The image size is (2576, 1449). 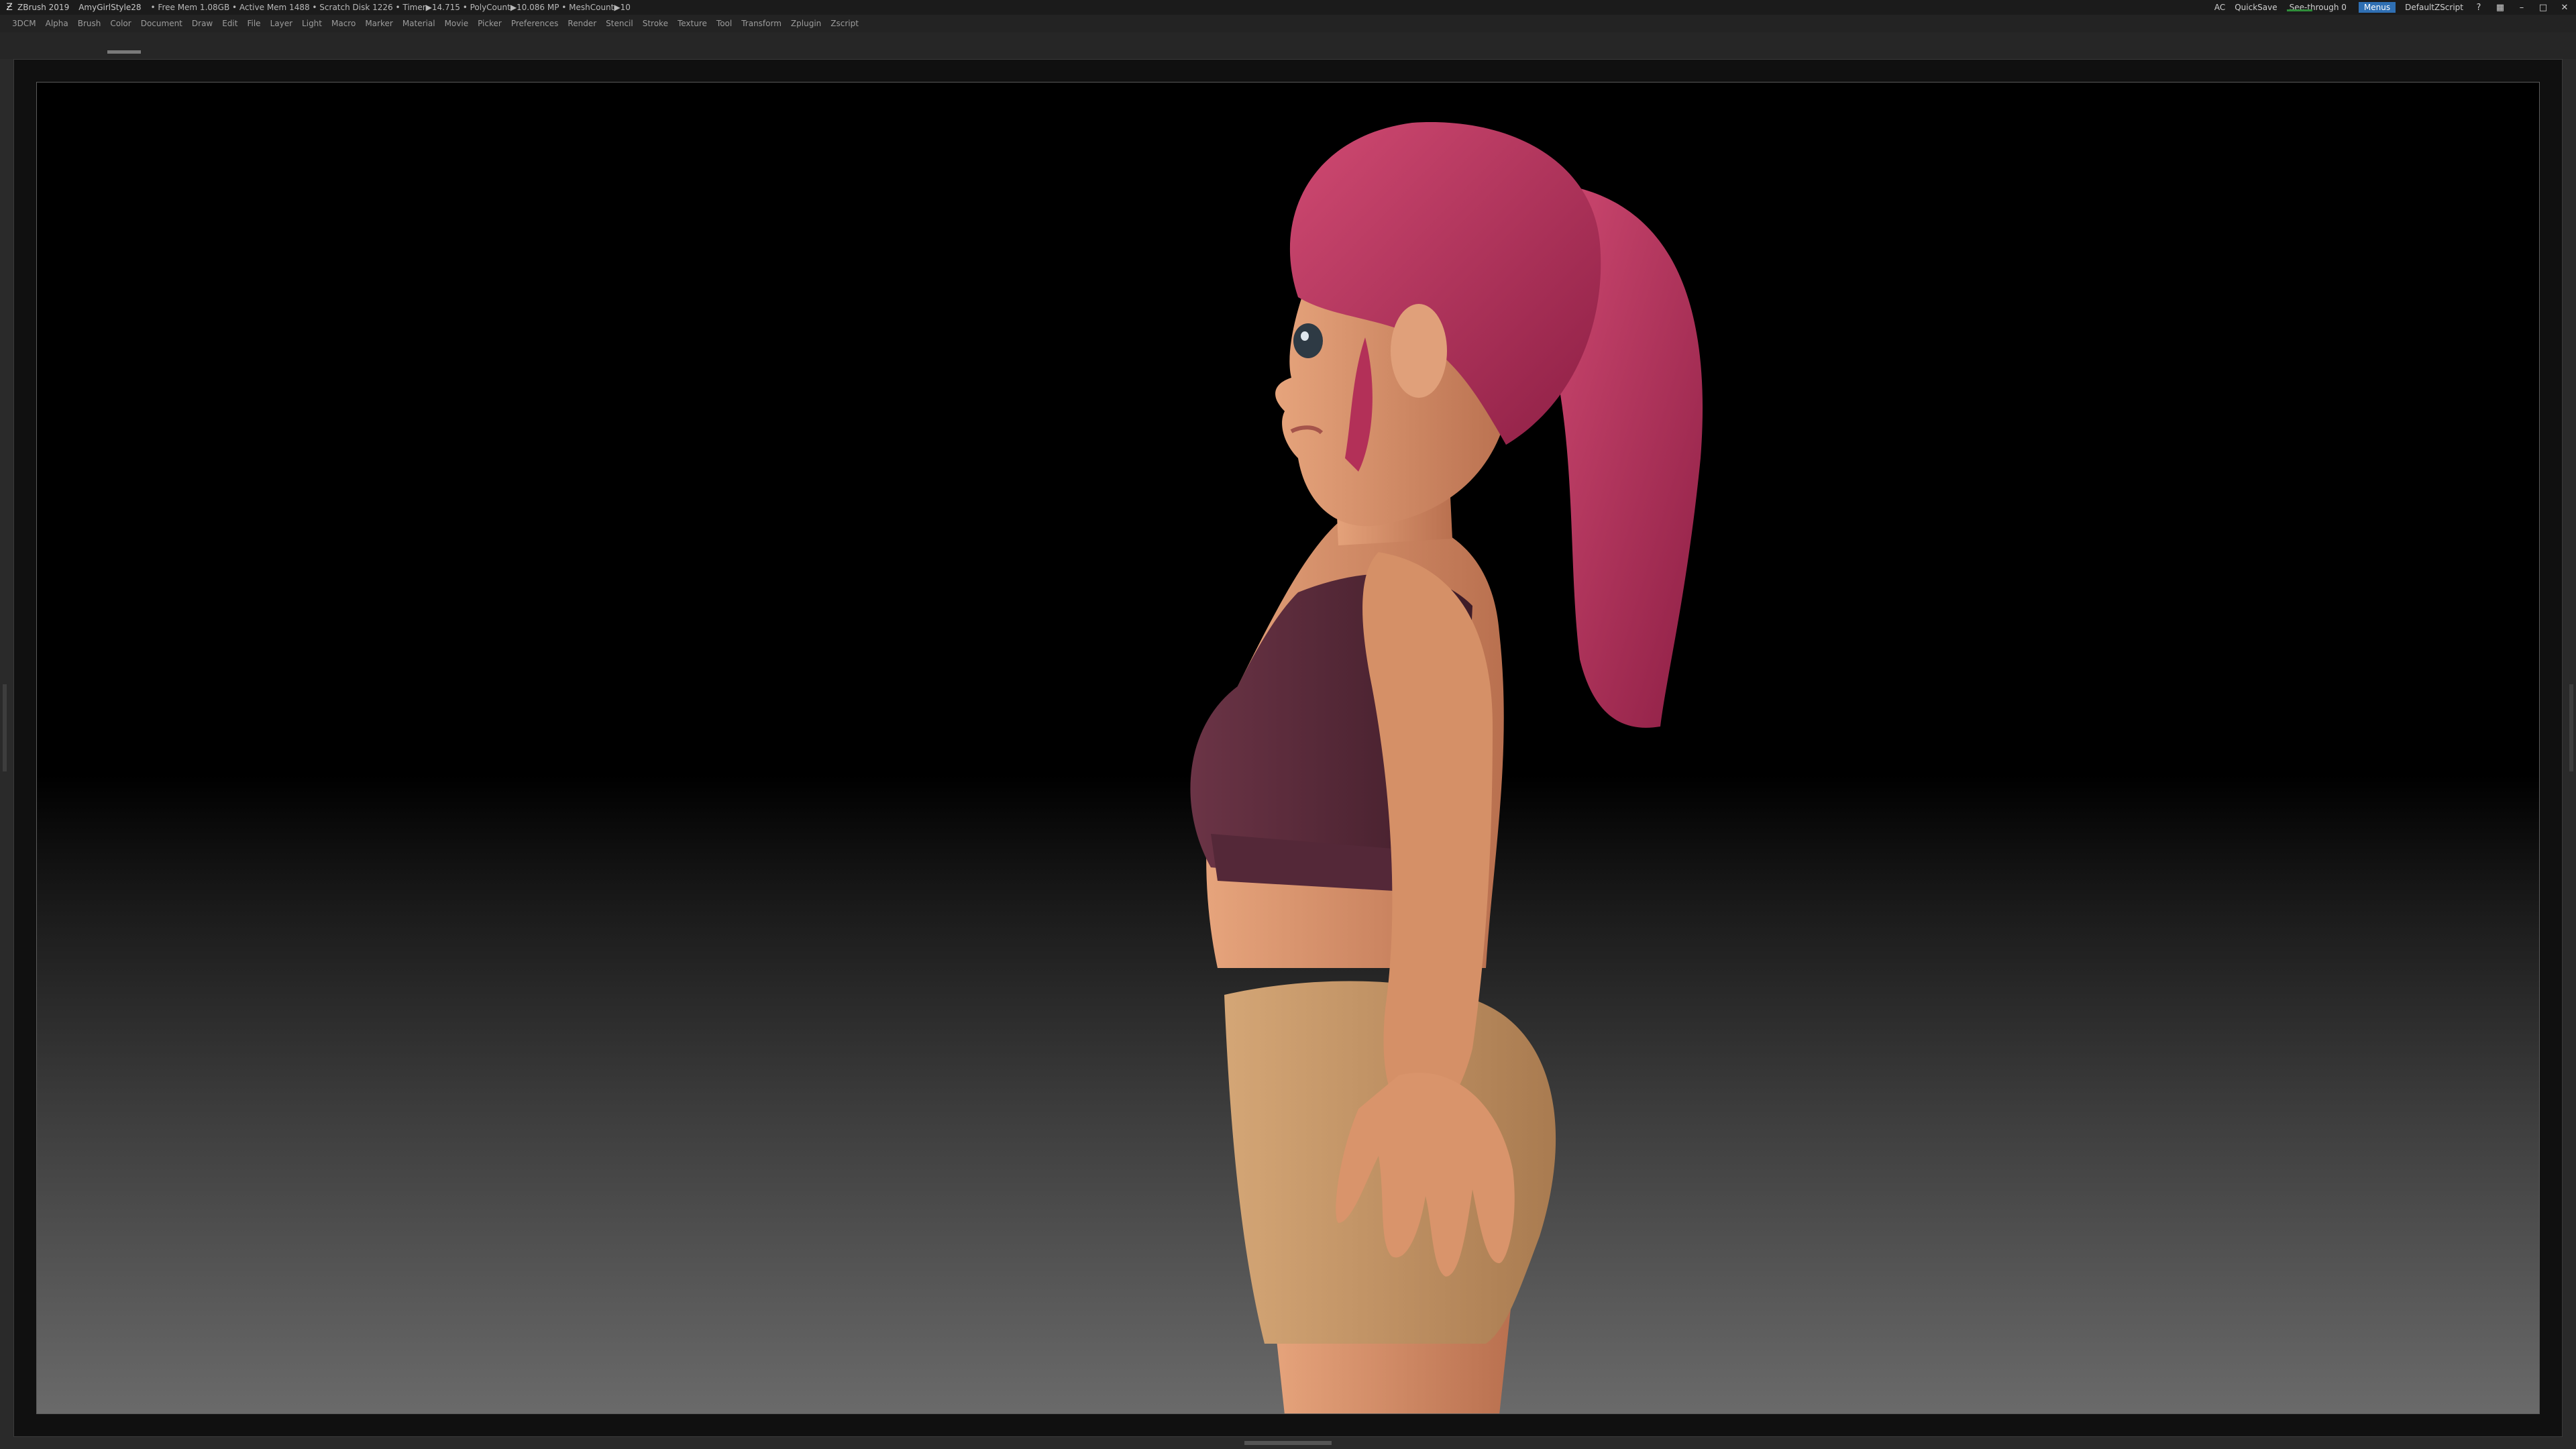 I want to click on bottom-tray-handle, so click(x=1288, y=1443).